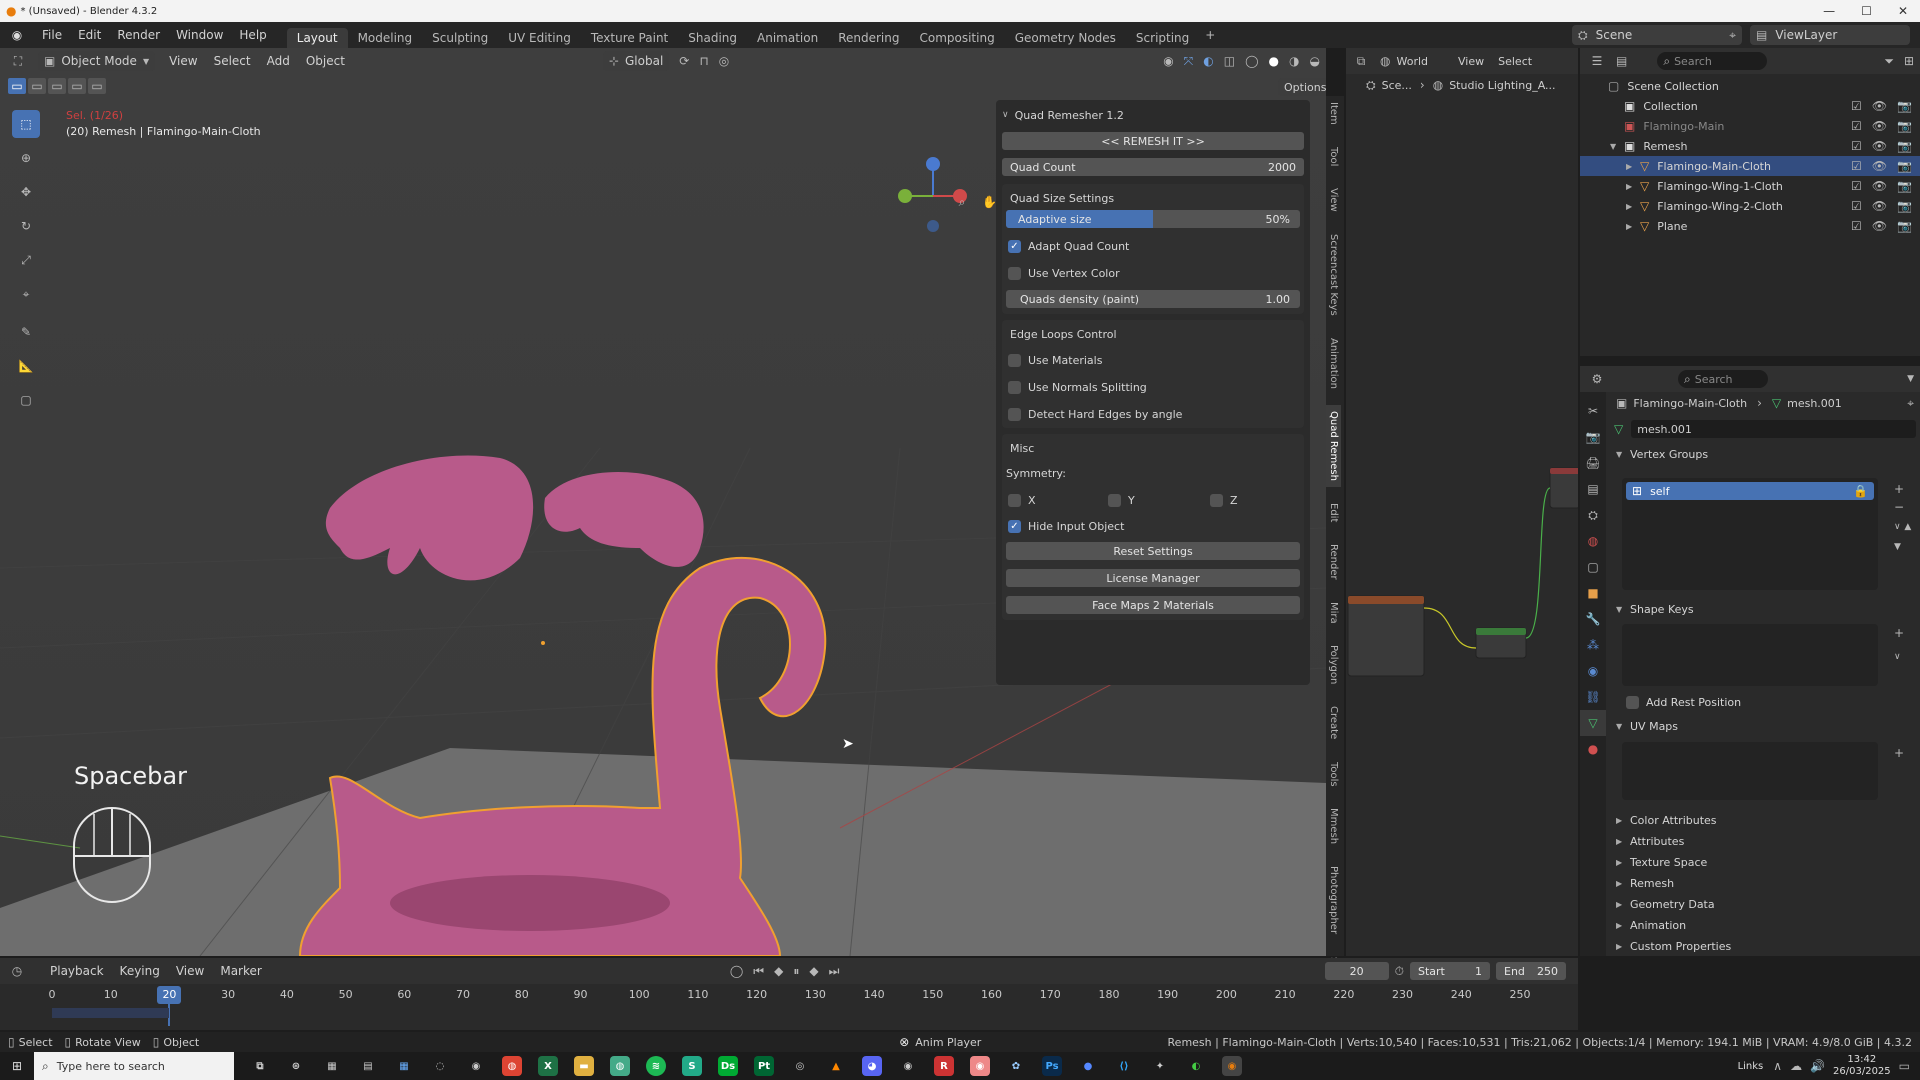  Describe the element at coordinates (1897, 527) in the screenshot. I see `chevron-down-icon: ∨` at that location.